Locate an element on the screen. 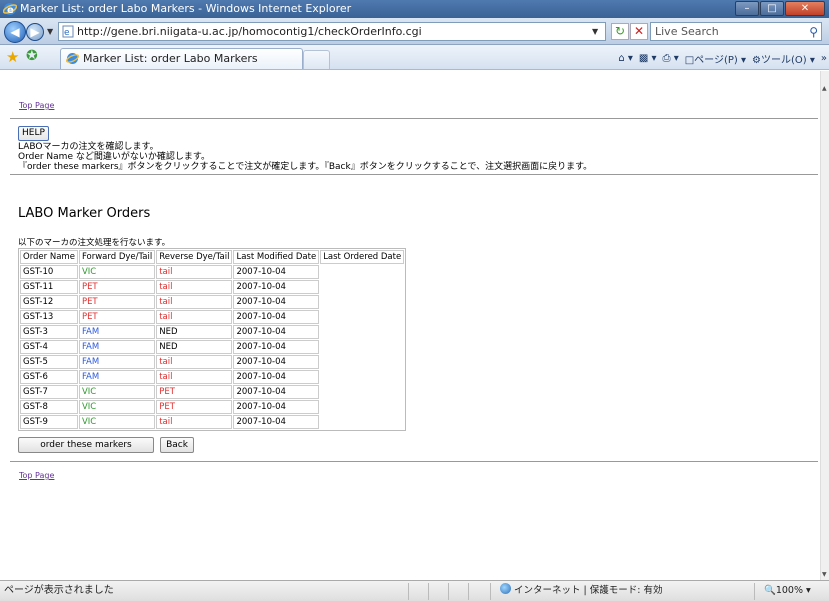 The height and width of the screenshot is (601, 829). security-zone: インターネット | 保護モード: 有効 is located at coordinates (581, 591).